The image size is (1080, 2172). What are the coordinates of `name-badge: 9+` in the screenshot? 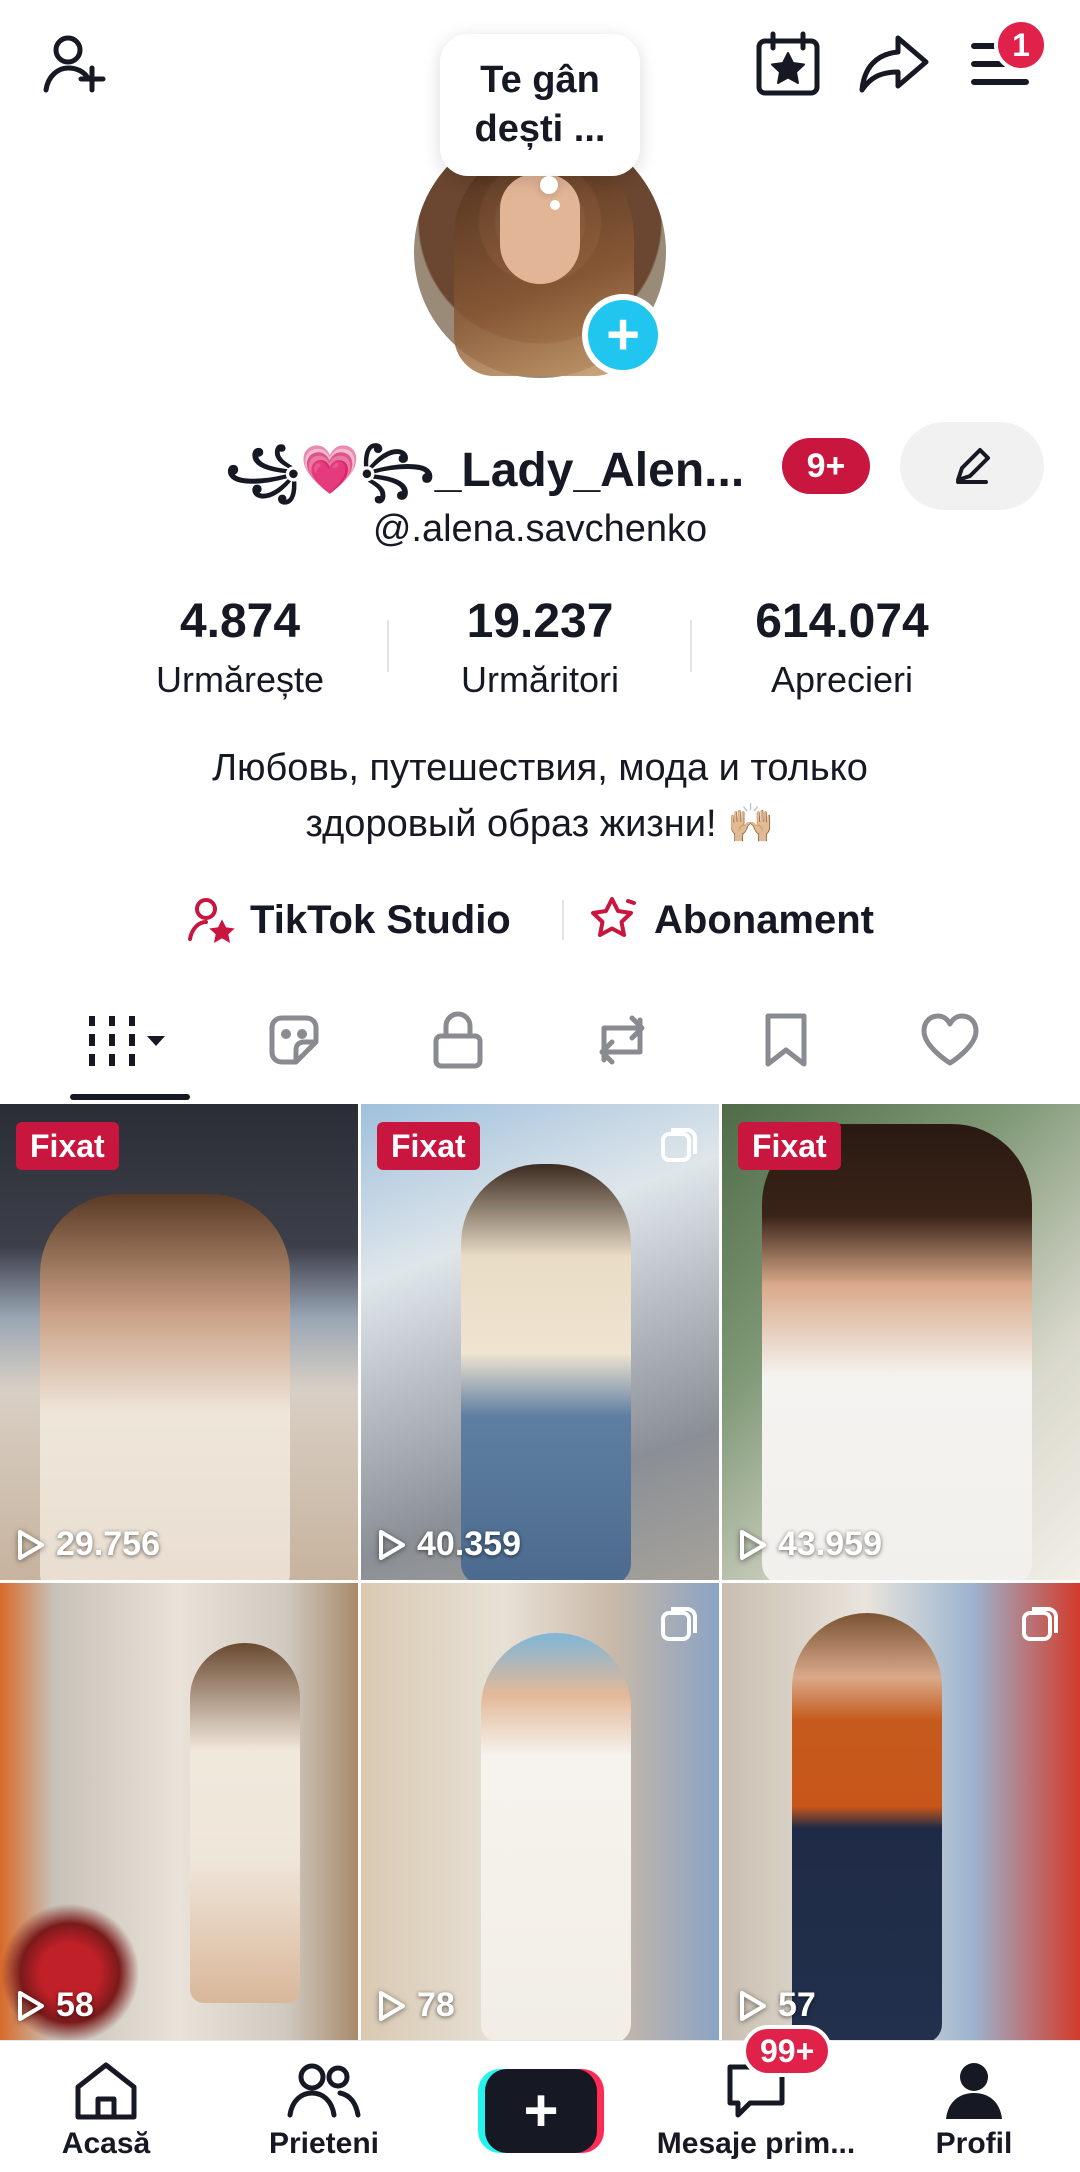 It's located at (826, 466).